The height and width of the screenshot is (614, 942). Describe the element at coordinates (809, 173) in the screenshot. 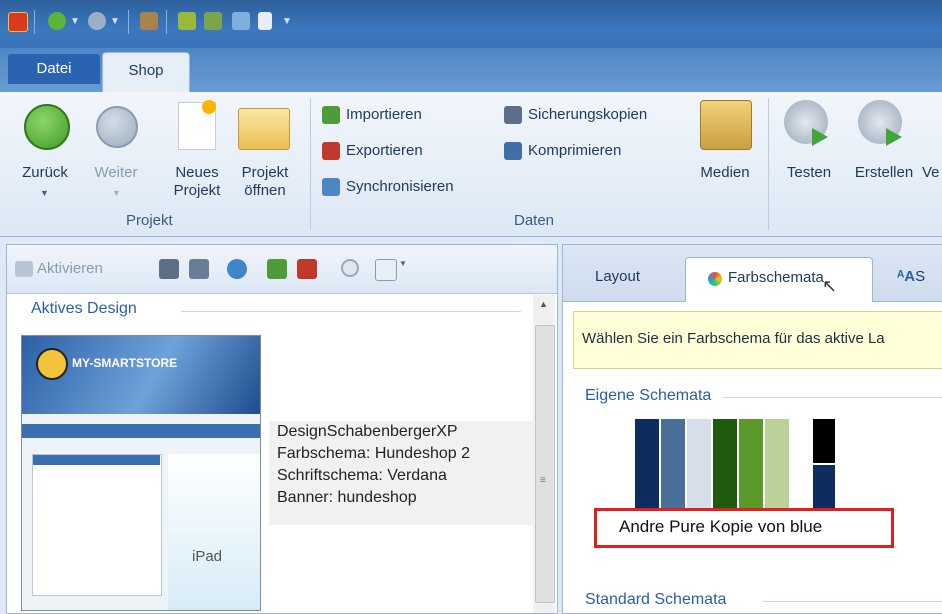

I see `test-button: Testen` at that location.